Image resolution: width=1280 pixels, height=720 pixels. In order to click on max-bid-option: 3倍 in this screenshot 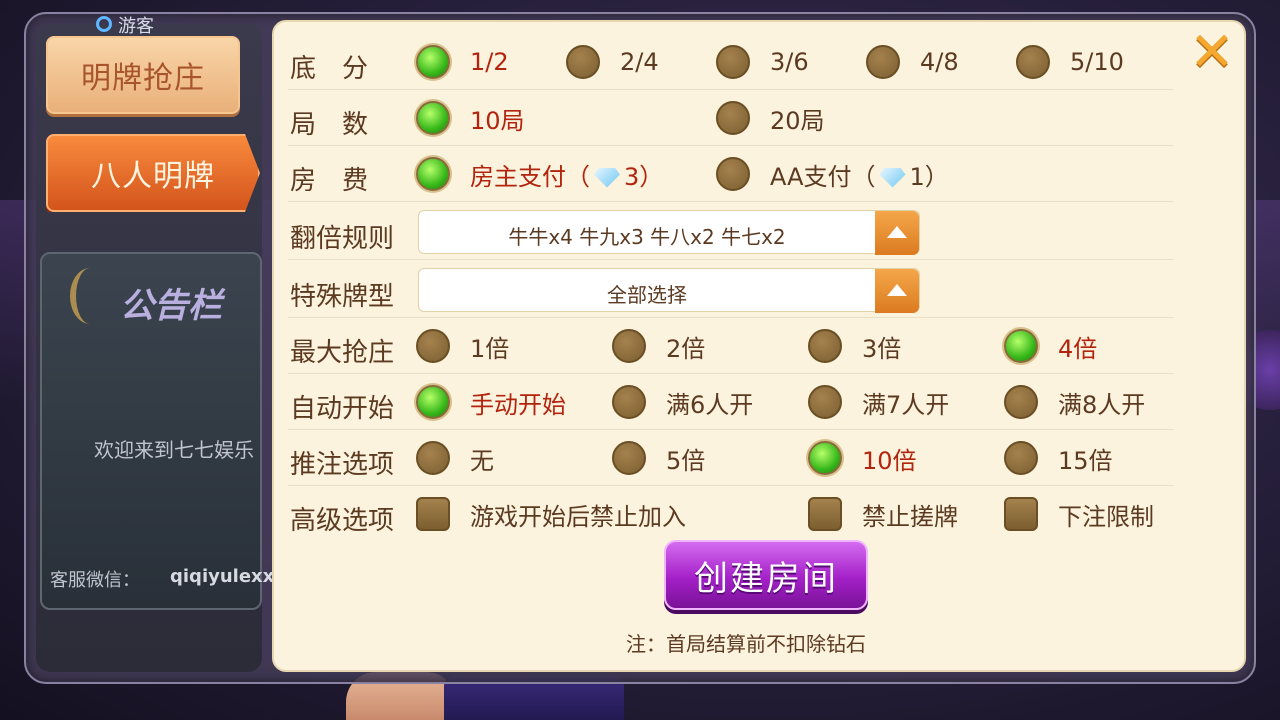, I will do `click(854, 346)`.